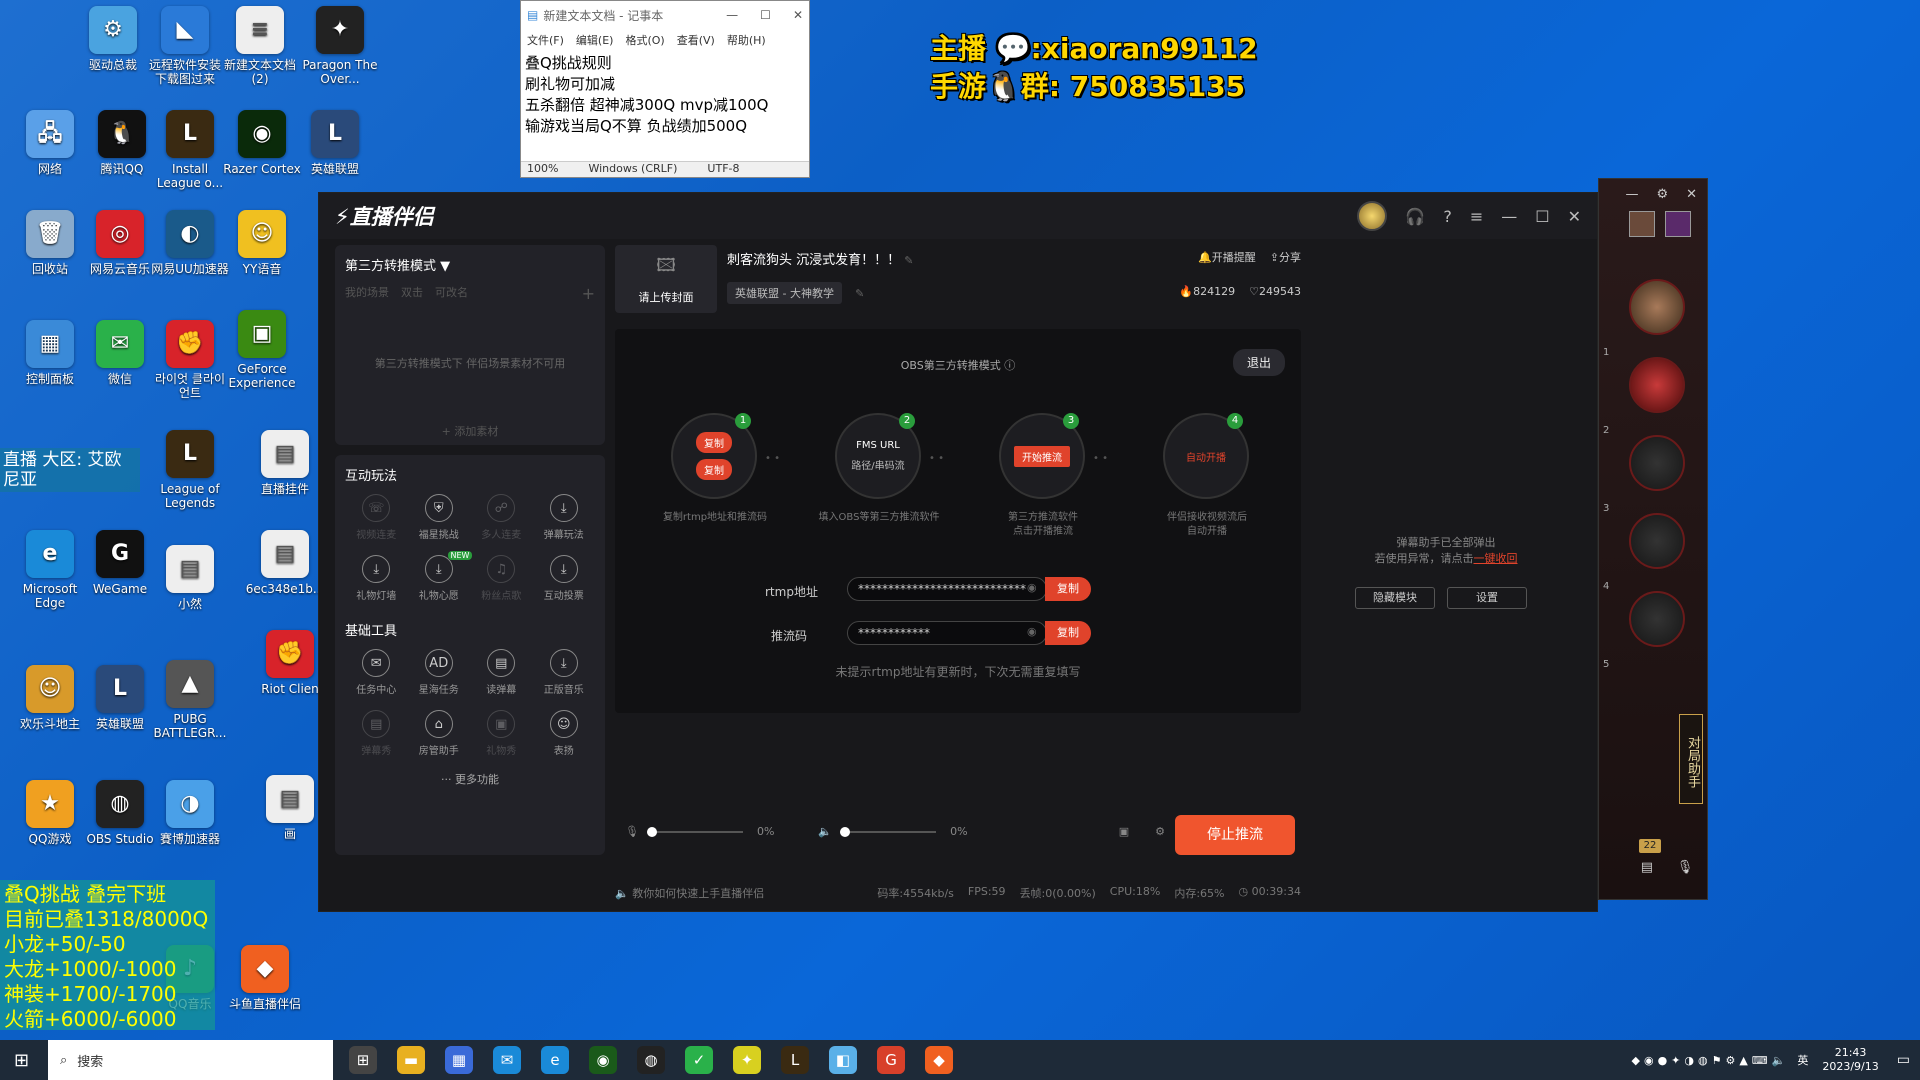  Describe the element at coordinates (644, 40) in the screenshot. I see `menu-format: 格式(O)` at that location.